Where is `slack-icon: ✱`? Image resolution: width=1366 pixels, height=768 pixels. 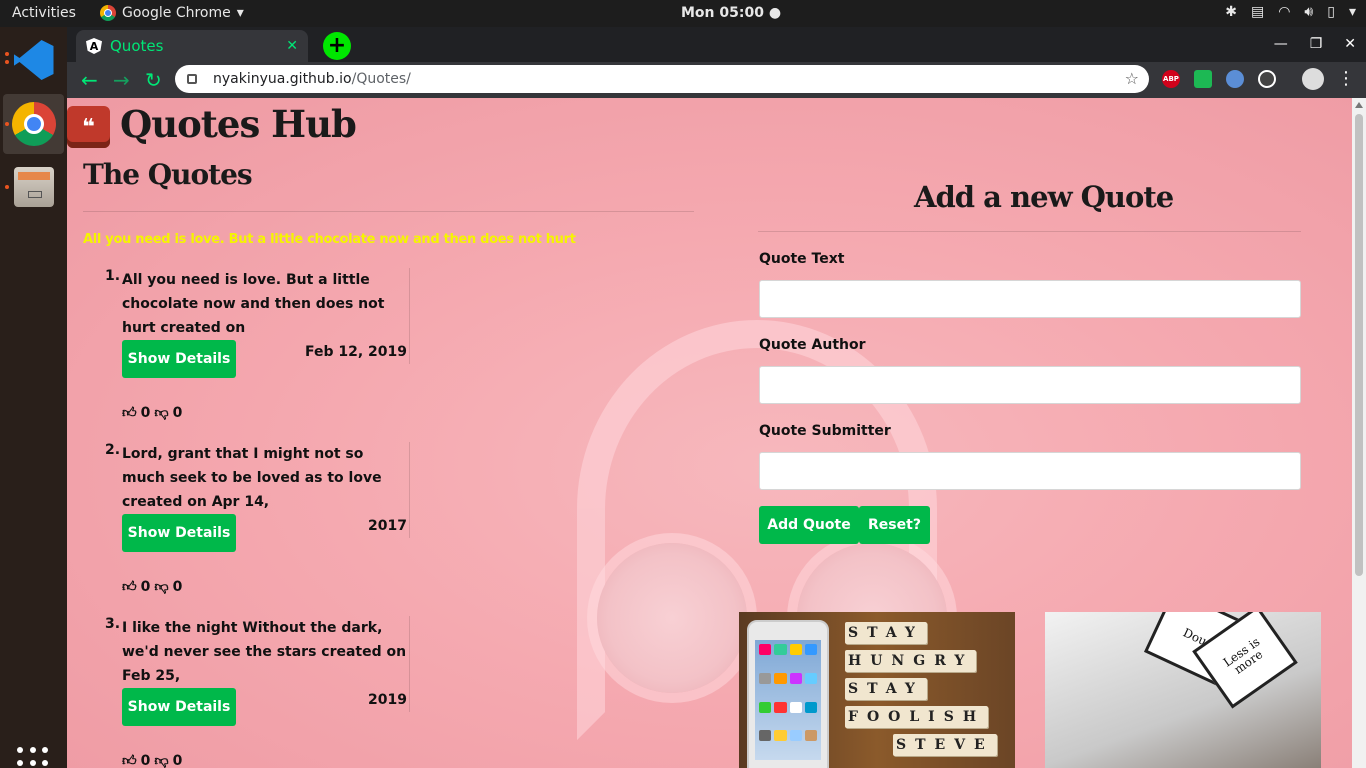 slack-icon: ✱ is located at coordinates (1231, 12).